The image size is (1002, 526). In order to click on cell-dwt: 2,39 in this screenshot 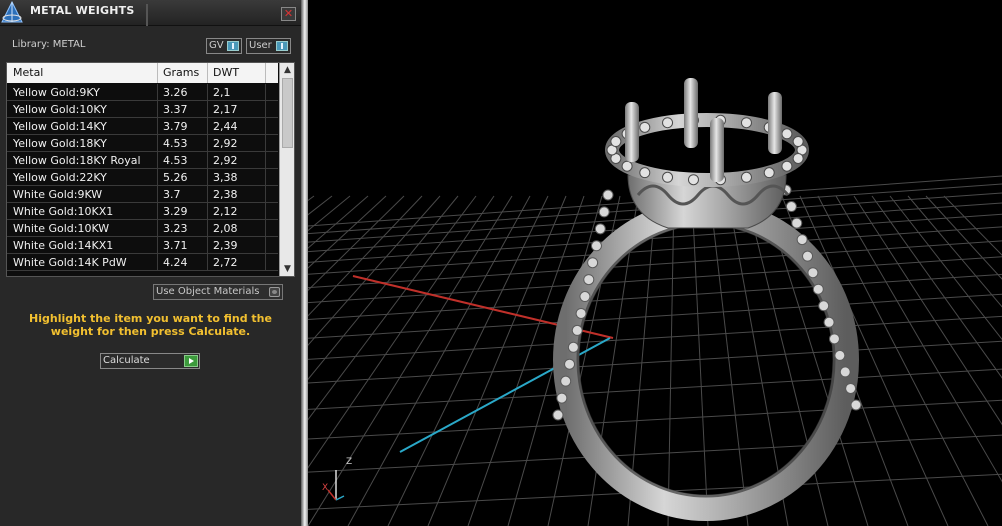, I will do `click(225, 245)`.